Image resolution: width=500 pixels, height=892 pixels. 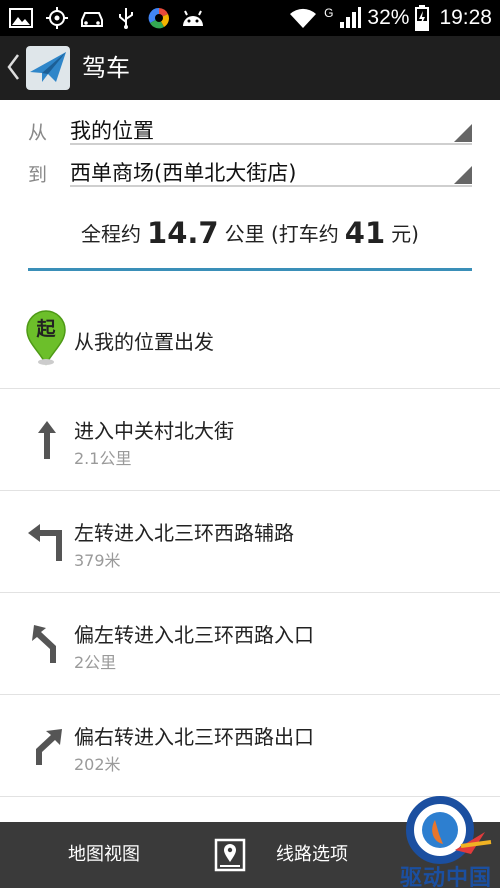 I want to click on app-logo-icon, so click(x=48, y=68).